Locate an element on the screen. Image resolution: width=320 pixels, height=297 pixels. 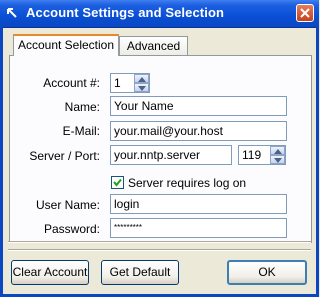
email-label: E-Mail: is located at coordinates (81, 131).